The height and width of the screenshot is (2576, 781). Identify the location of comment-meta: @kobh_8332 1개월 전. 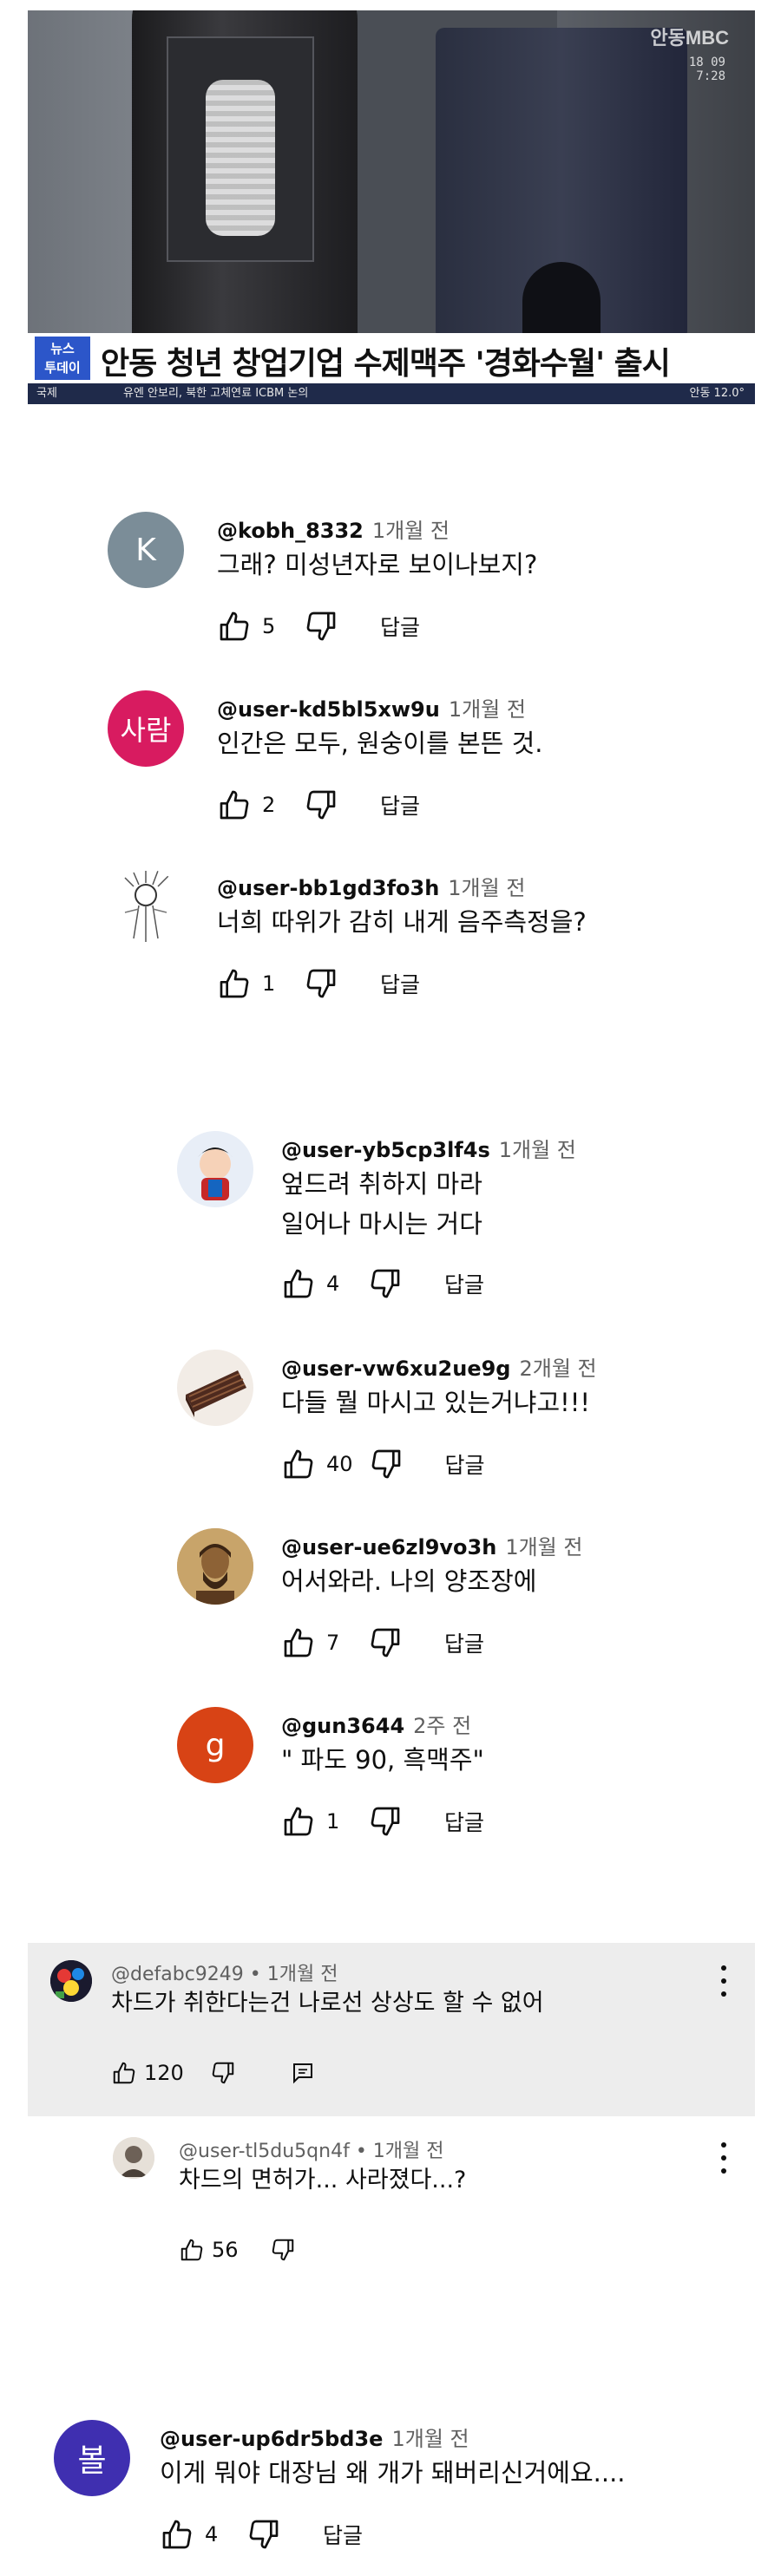
(333, 528).